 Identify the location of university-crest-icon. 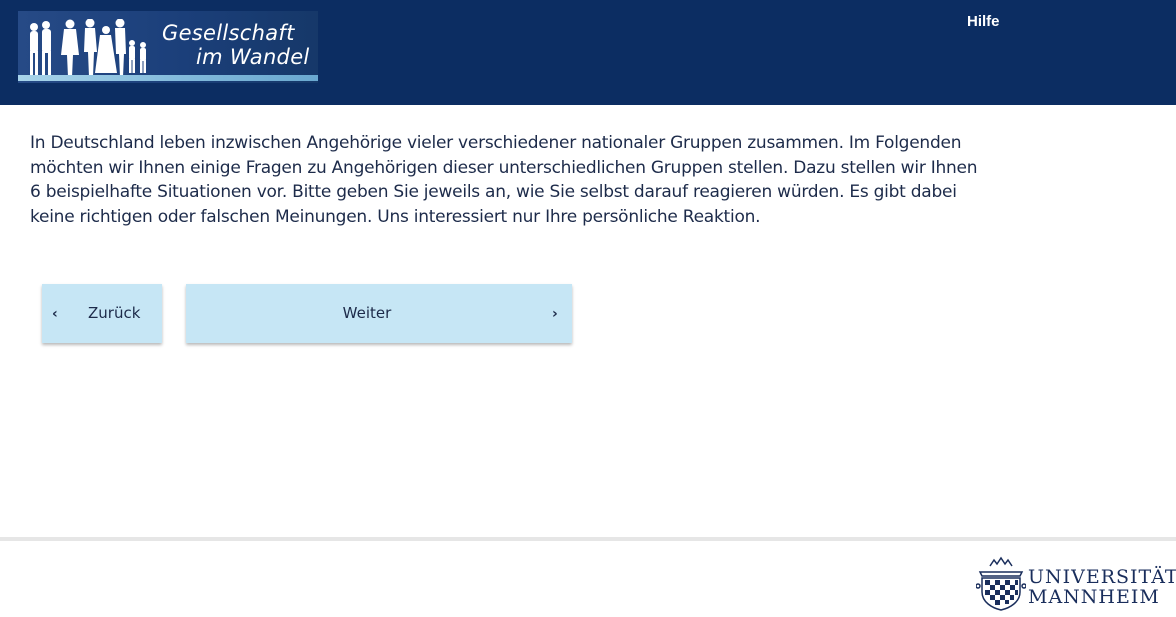
(1001, 583).